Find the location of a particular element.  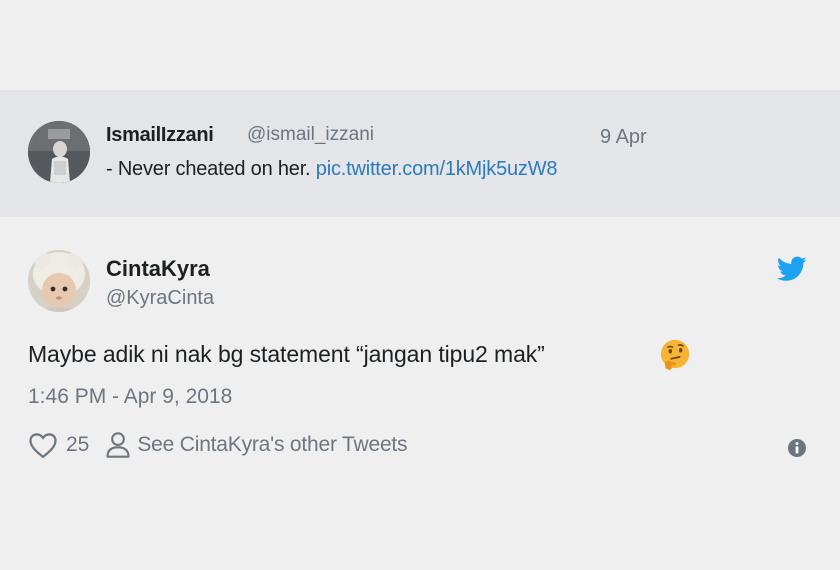

quoted-tweet-link: pic.twitter.com/1kMjk5uzW8 is located at coordinates (437, 169).